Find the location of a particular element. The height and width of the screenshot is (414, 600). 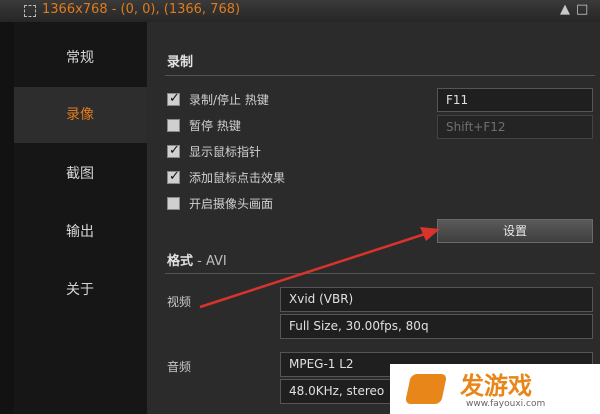

watermark: 发游戏 www.fayouxi.com is located at coordinates (495, 389).